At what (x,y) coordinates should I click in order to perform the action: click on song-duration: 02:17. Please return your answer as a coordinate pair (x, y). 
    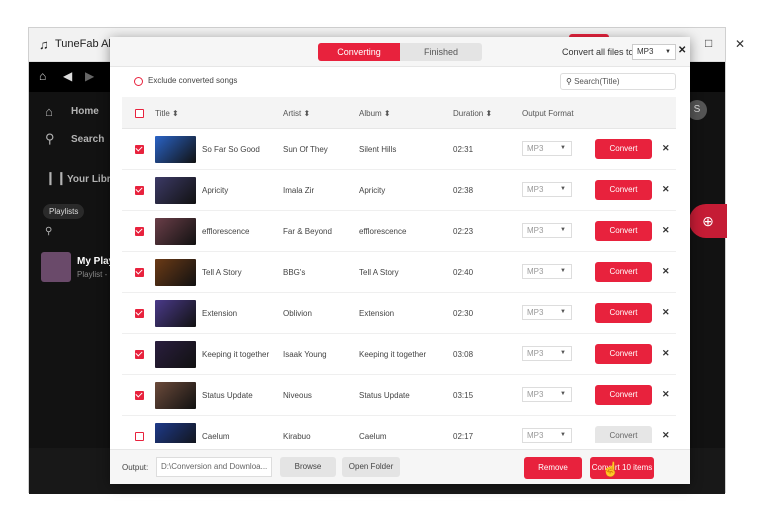
    Looking at the image, I should click on (463, 436).